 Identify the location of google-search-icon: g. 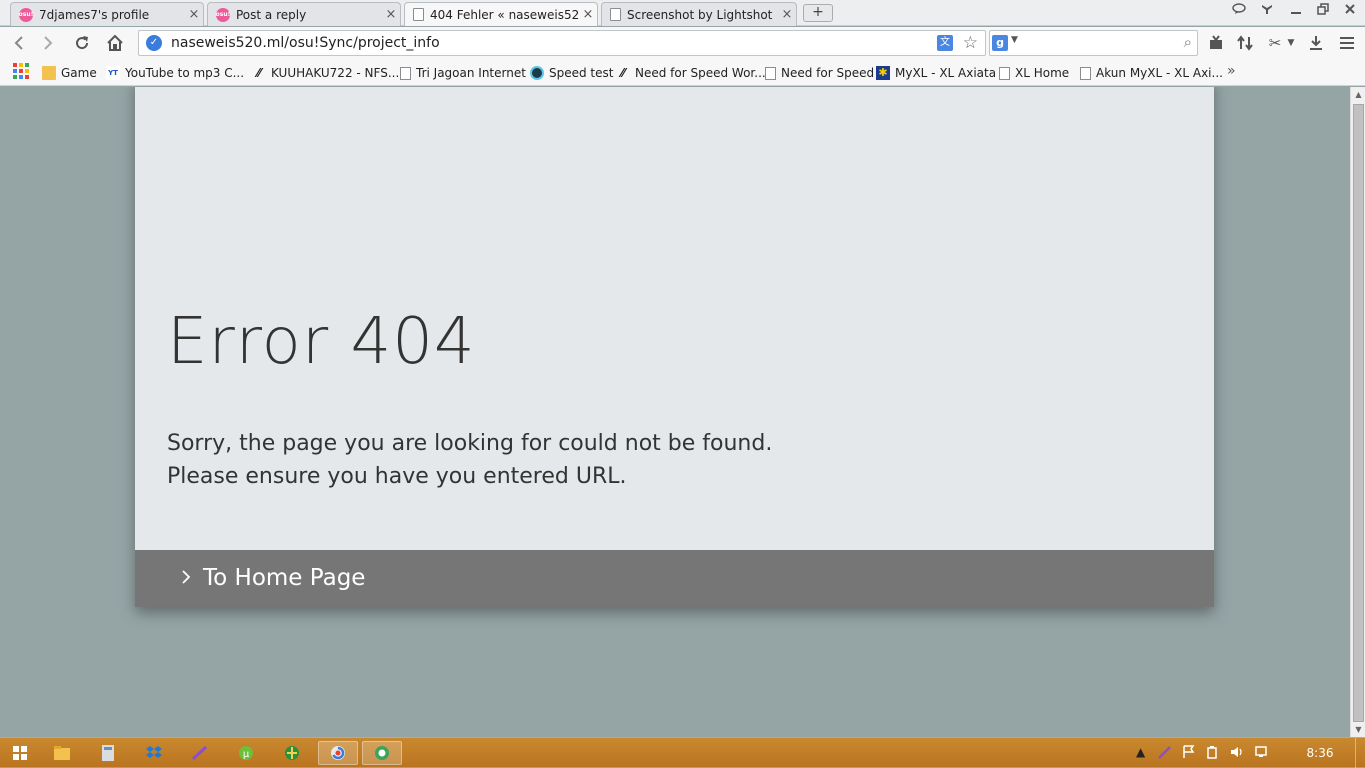
(1000, 43).